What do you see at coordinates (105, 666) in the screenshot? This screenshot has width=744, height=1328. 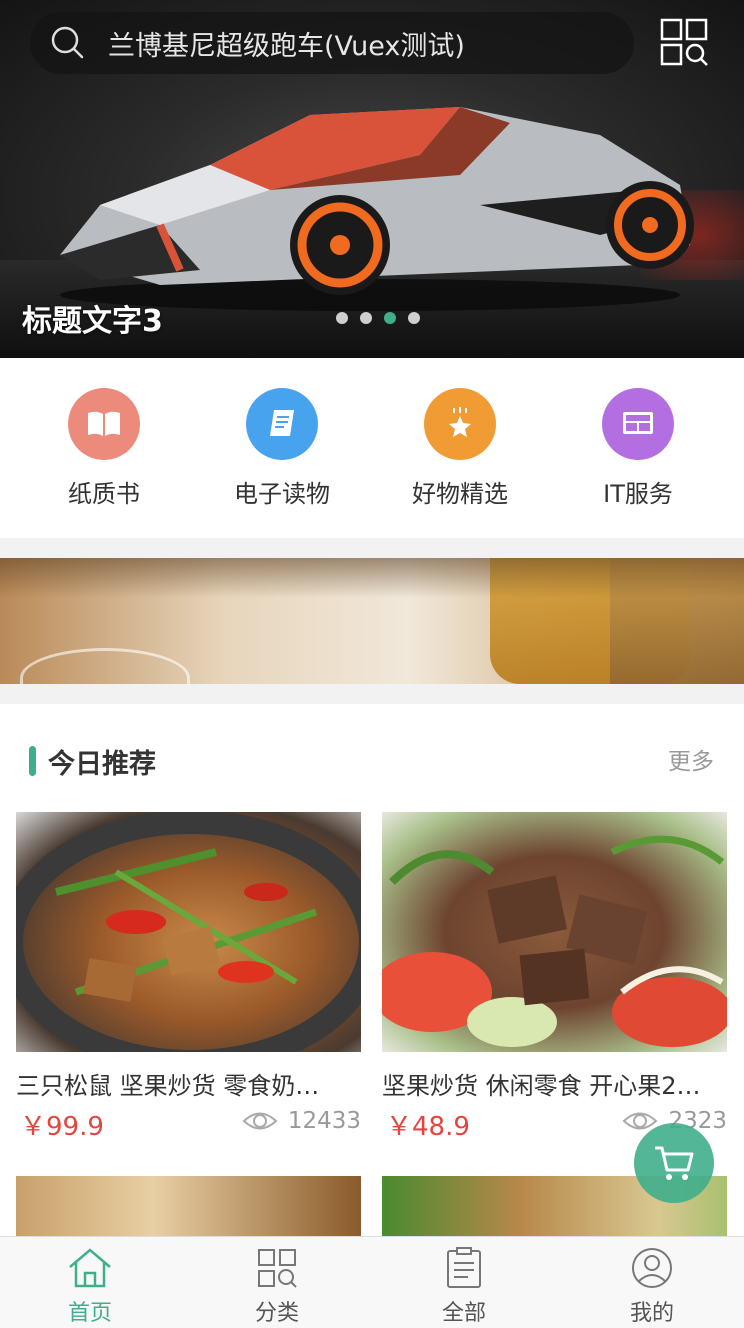 I see `glass-image` at bounding box center [105, 666].